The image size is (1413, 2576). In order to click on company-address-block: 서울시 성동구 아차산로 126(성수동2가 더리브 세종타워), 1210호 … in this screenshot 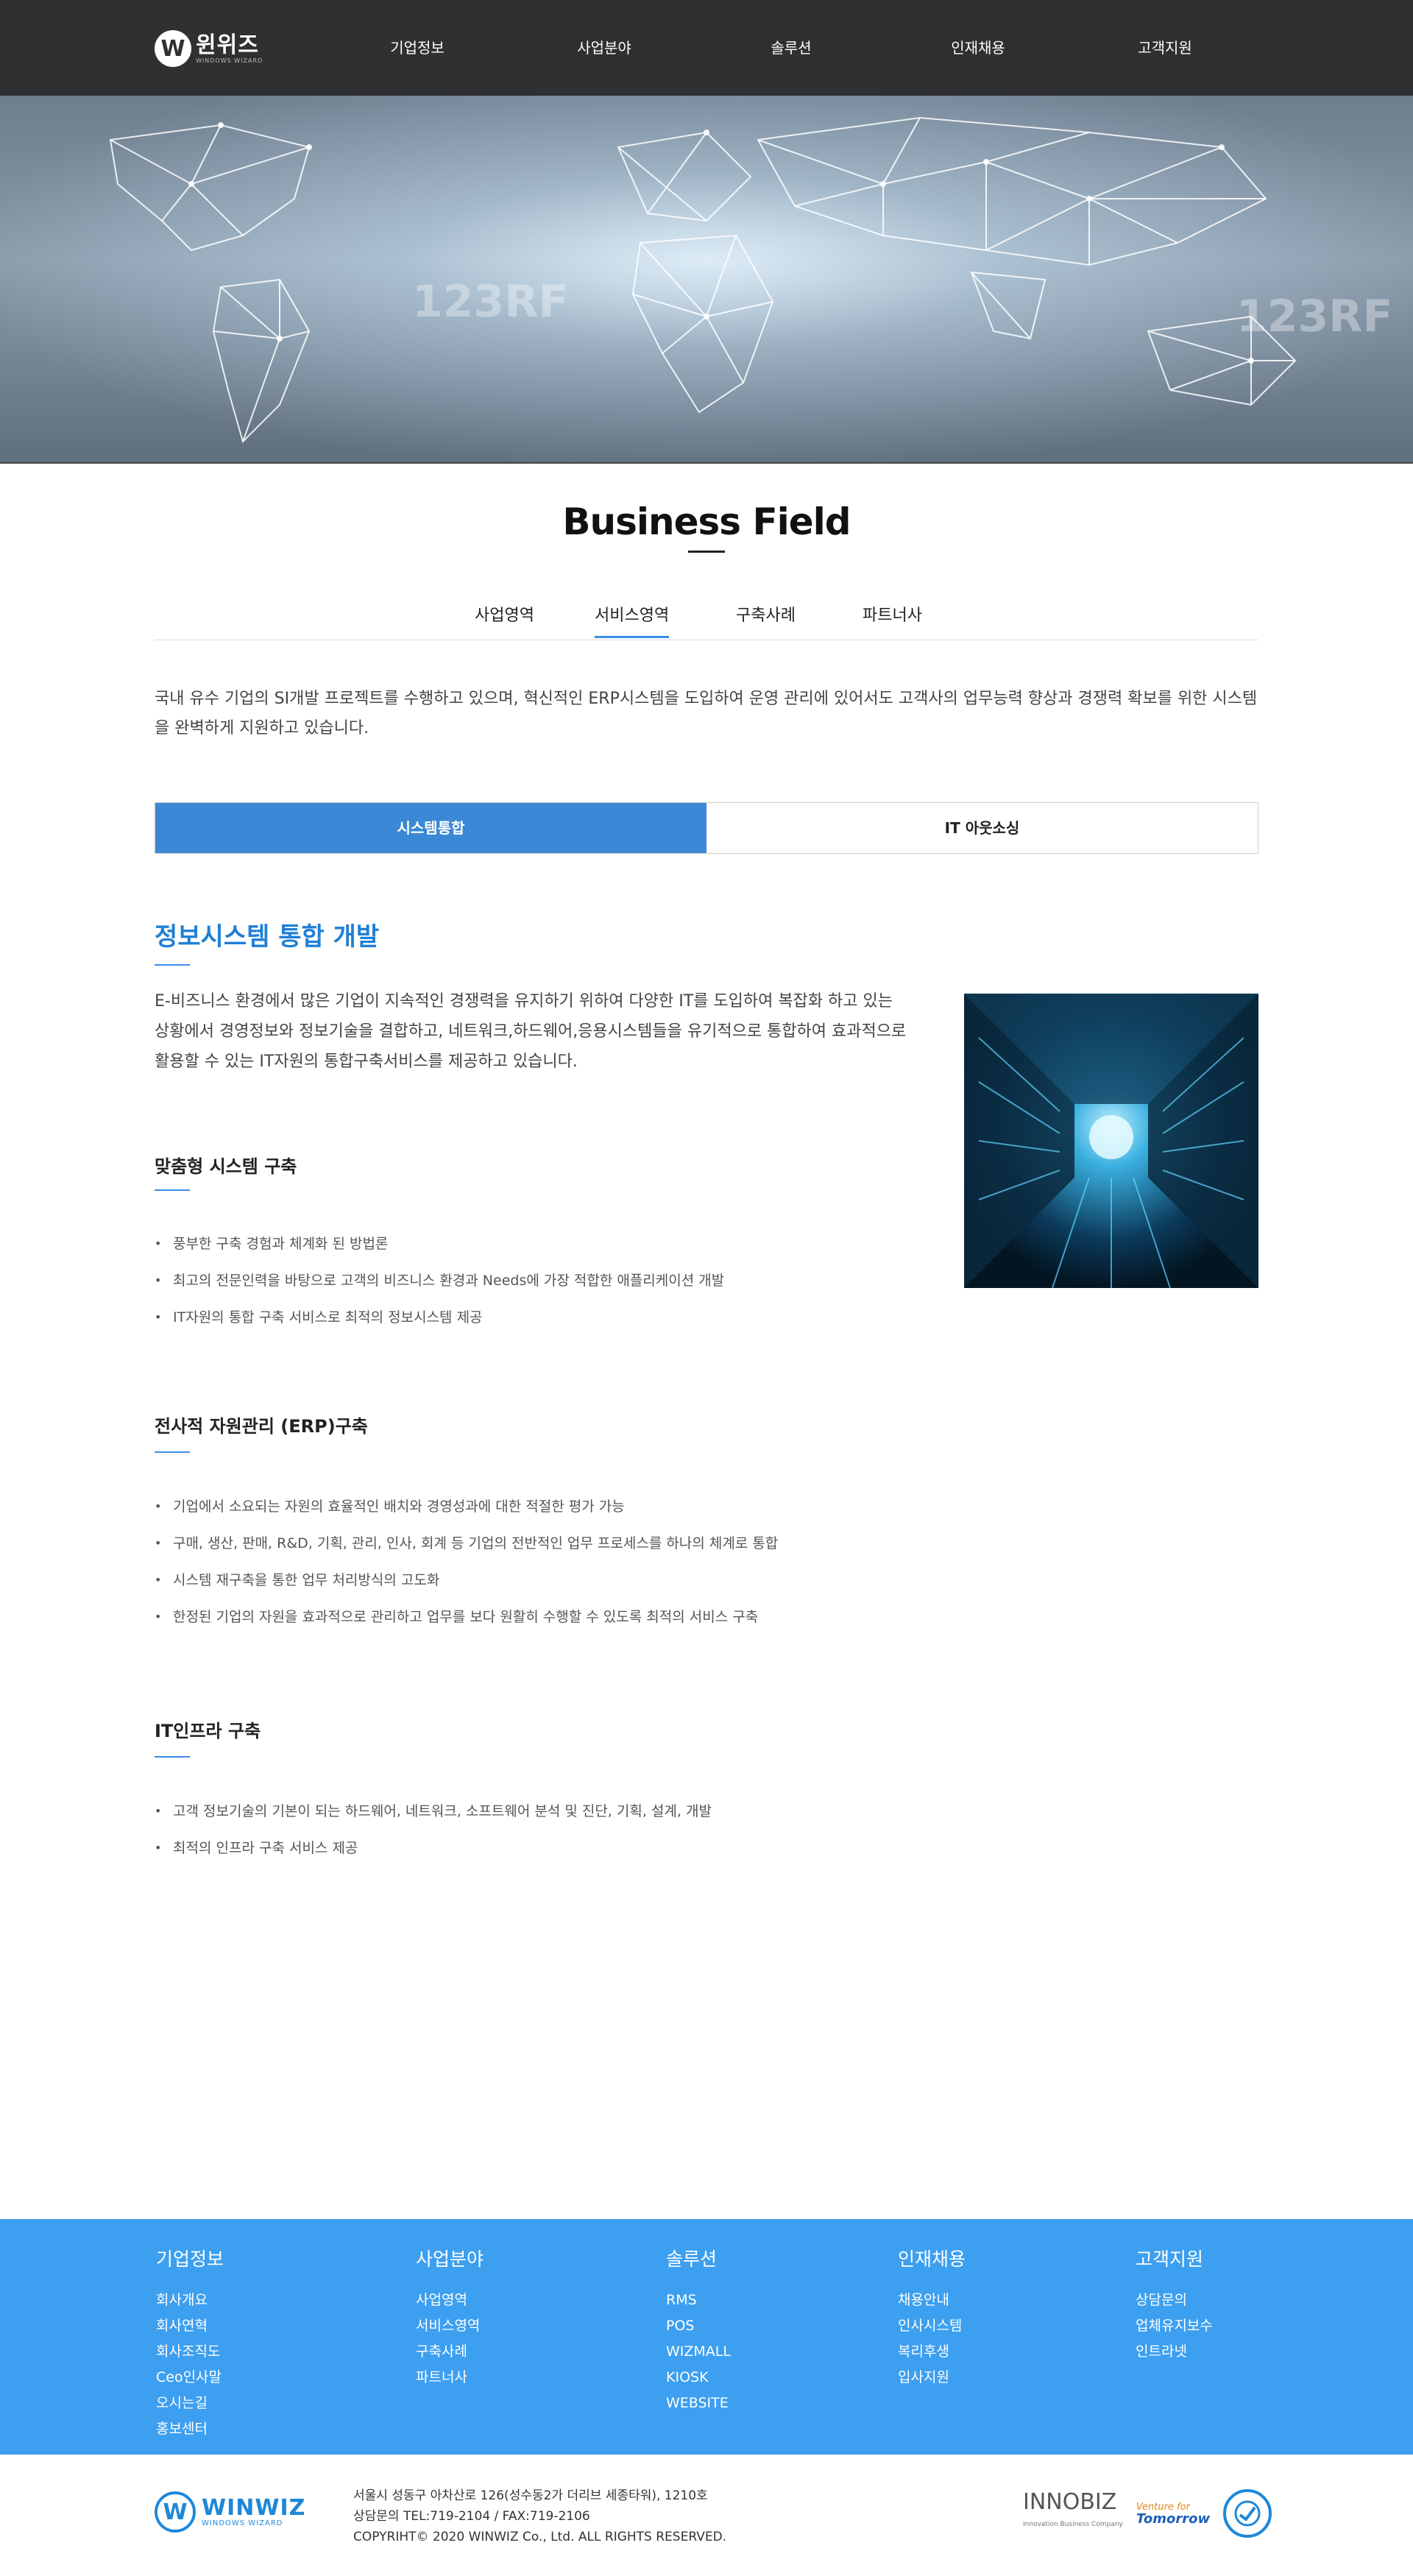, I will do `click(539, 2516)`.